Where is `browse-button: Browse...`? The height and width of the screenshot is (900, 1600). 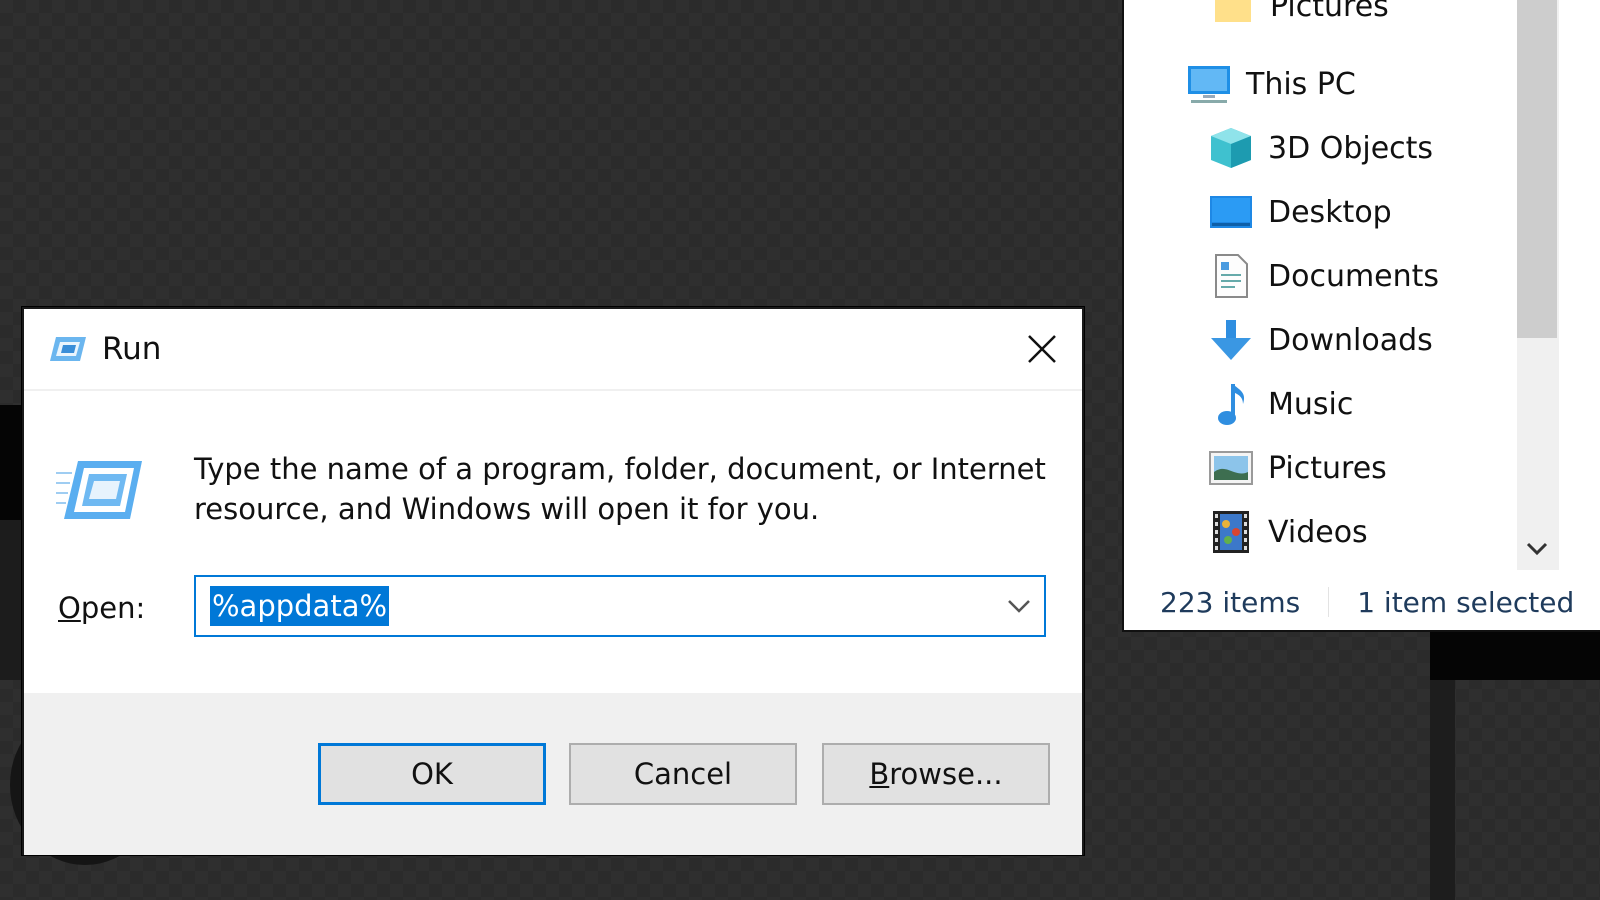 browse-button: Browse... is located at coordinates (936, 774).